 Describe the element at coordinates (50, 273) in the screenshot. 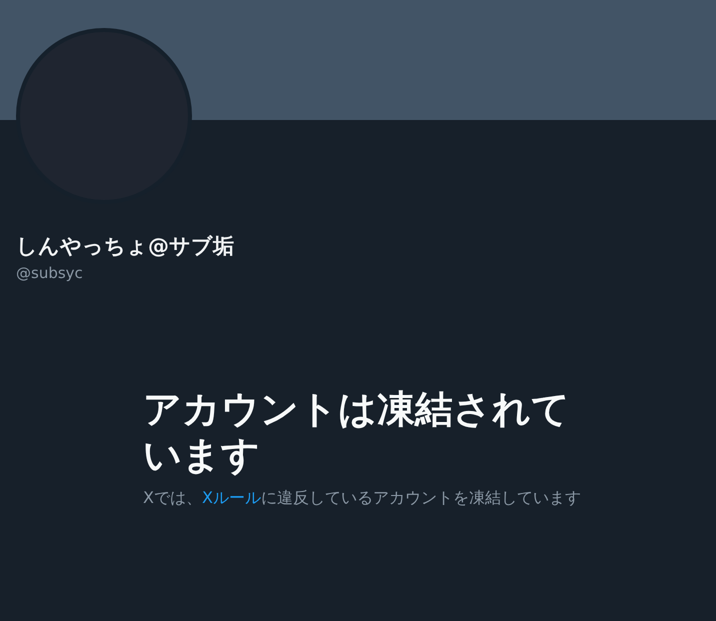

I see `username: @subsyc` at that location.